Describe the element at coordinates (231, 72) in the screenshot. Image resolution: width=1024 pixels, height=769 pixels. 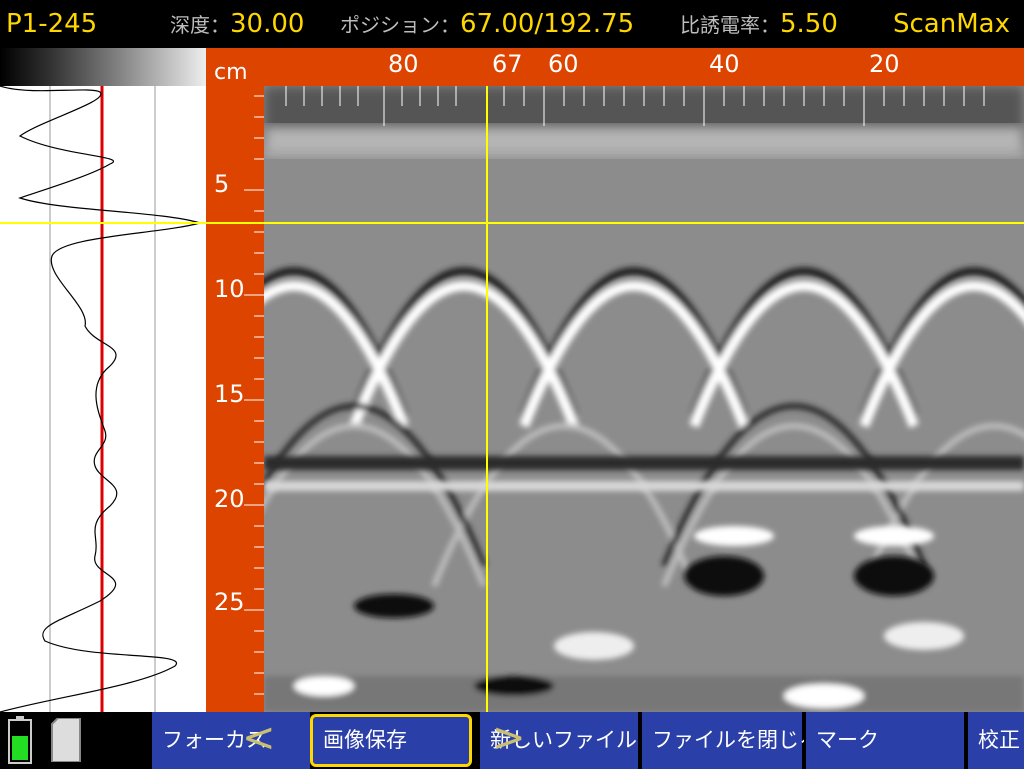
I see `unit-label: cm` at that location.